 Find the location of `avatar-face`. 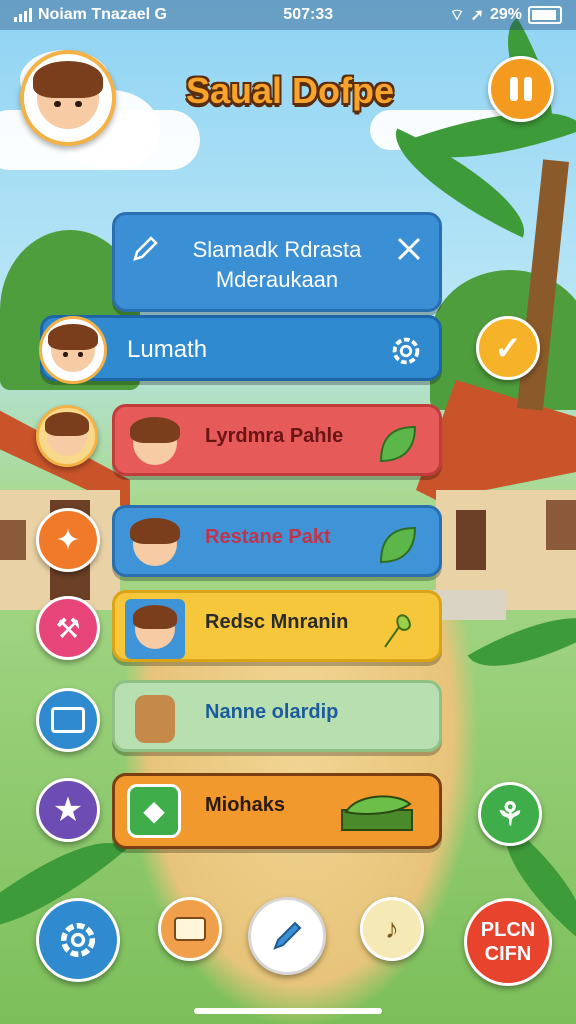

avatar-face is located at coordinates (68, 94).